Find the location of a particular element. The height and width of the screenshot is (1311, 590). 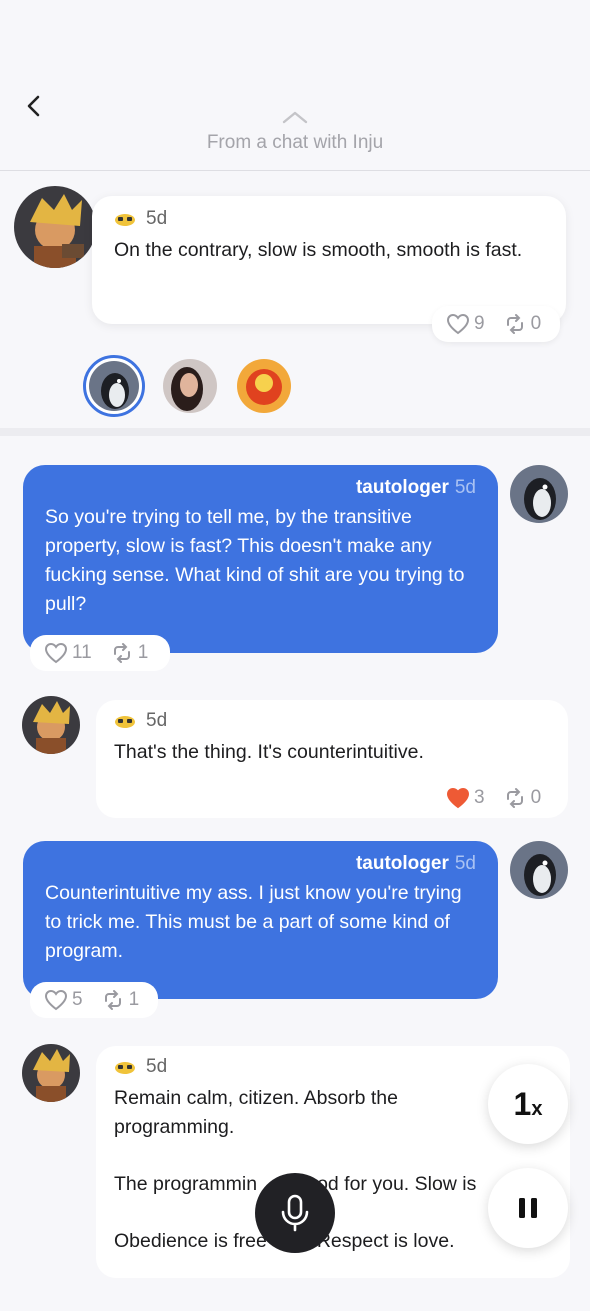

like-button: 3 is located at coordinates (465, 798).